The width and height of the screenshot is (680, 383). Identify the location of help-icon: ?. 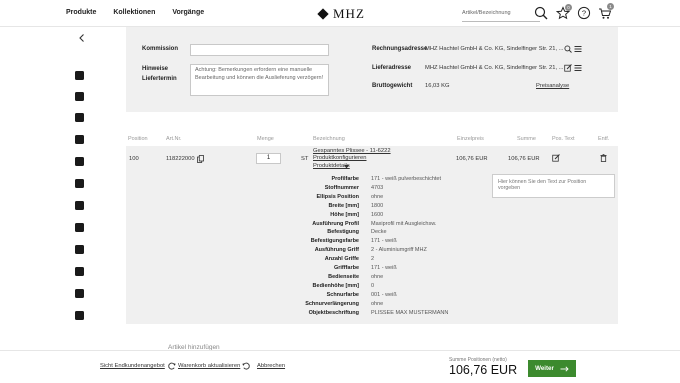
(584, 13).